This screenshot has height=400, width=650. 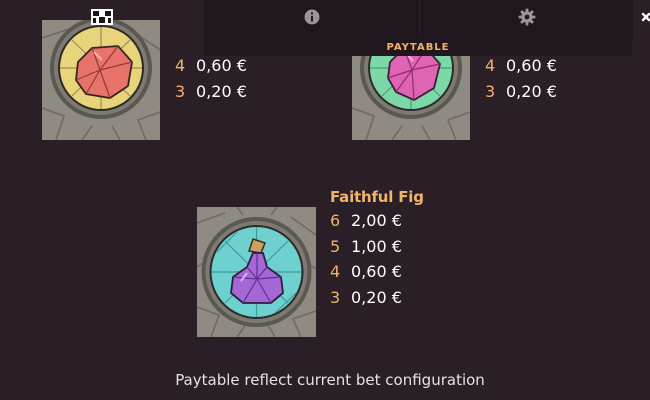 What do you see at coordinates (377, 197) in the screenshot?
I see `symbol-name: Faithful Fig` at bounding box center [377, 197].